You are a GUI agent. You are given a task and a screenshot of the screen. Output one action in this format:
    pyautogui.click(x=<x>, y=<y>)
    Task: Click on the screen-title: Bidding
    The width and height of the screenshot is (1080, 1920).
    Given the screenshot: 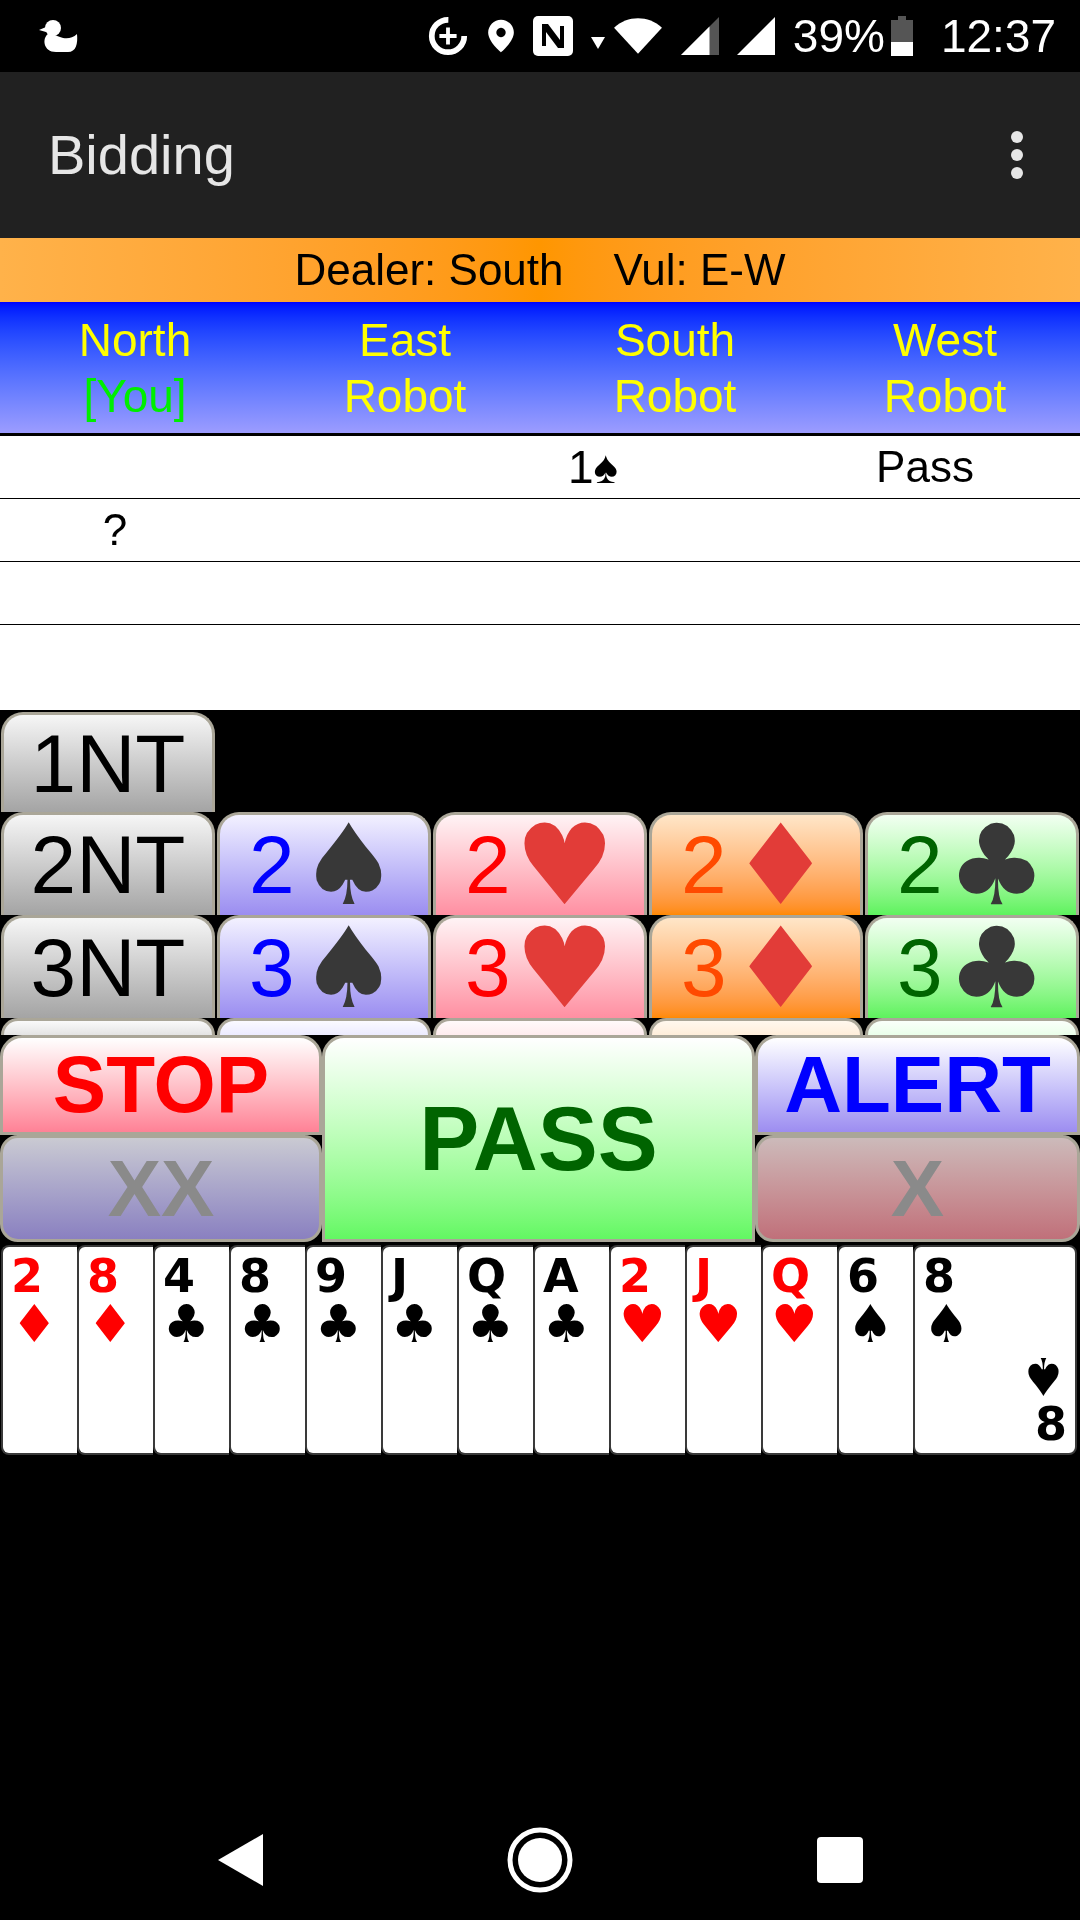 What is the action you would take?
    pyautogui.click(x=141, y=155)
    